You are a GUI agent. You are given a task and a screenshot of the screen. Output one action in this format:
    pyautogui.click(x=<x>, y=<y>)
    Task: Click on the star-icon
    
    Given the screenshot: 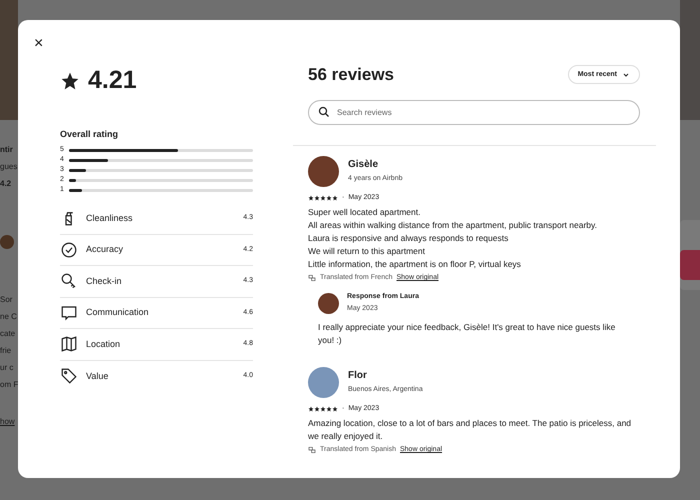 What is the action you would take?
    pyautogui.click(x=70, y=80)
    